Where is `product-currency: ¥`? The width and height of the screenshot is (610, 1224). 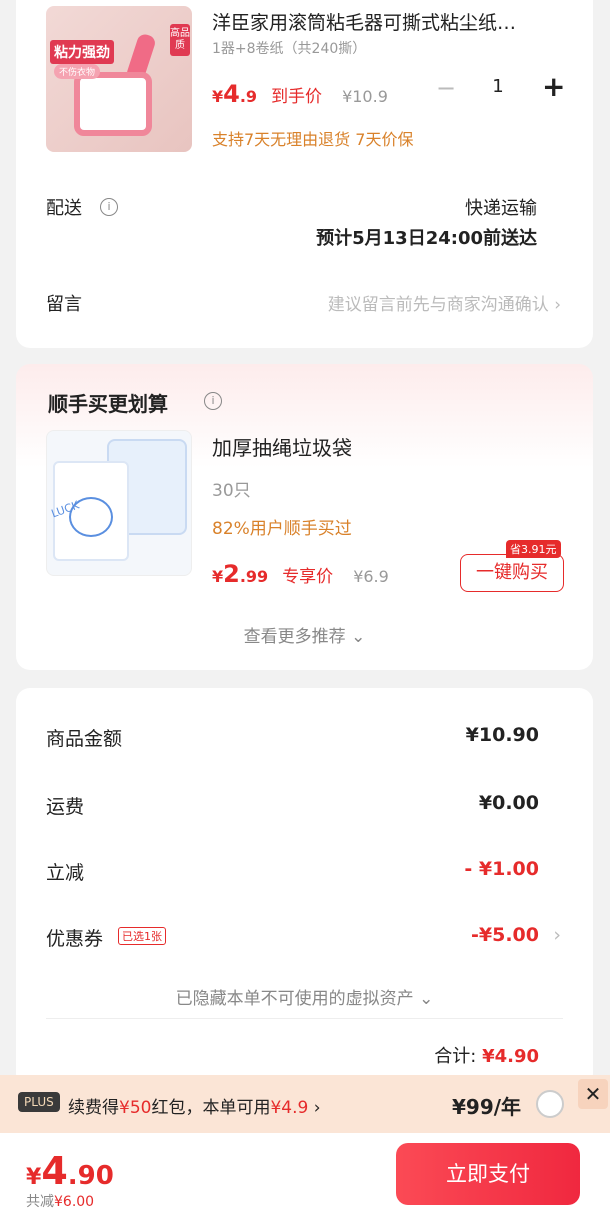 product-currency: ¥ is located at coordinates (218, 96).